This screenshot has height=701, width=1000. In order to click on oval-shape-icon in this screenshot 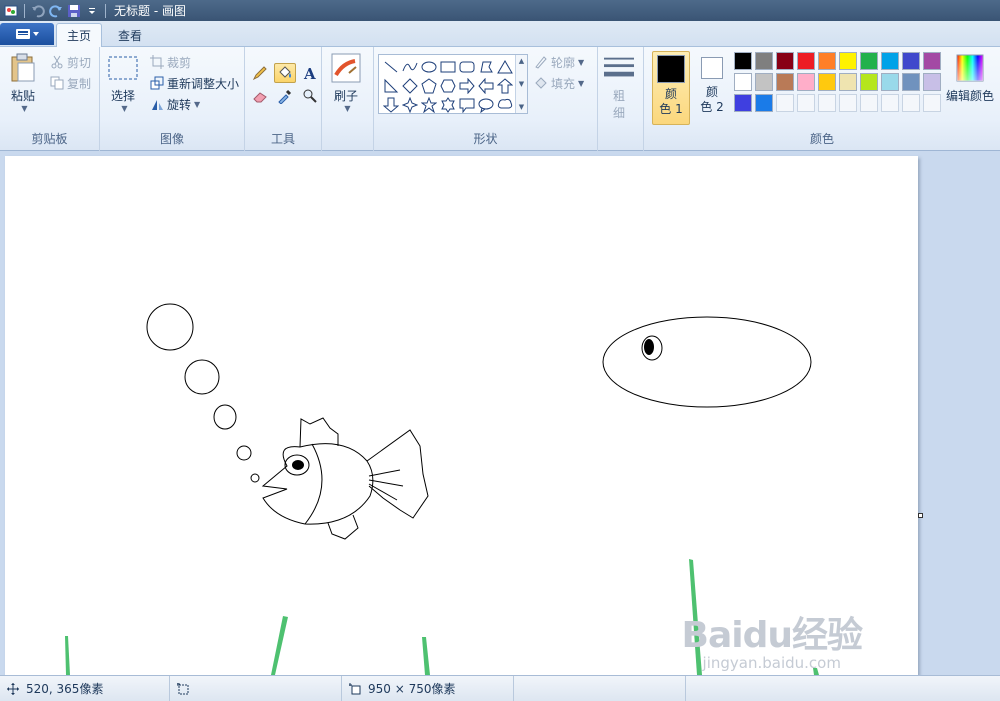, I will do `click(428, 66)`.